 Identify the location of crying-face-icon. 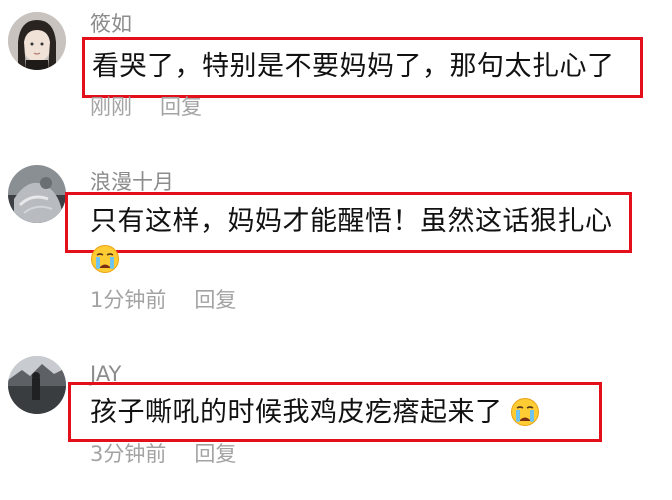
(525, 412).